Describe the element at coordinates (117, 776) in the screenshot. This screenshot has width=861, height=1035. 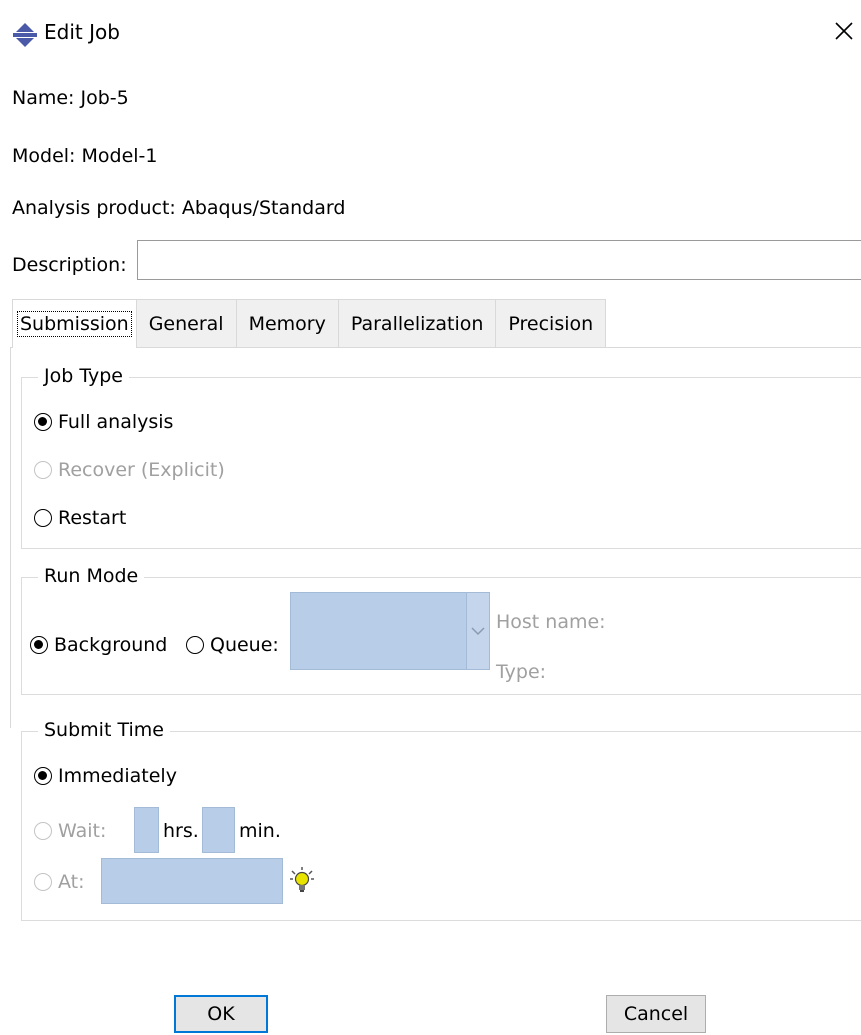
I see `immediately-label: Immediately` at that location.